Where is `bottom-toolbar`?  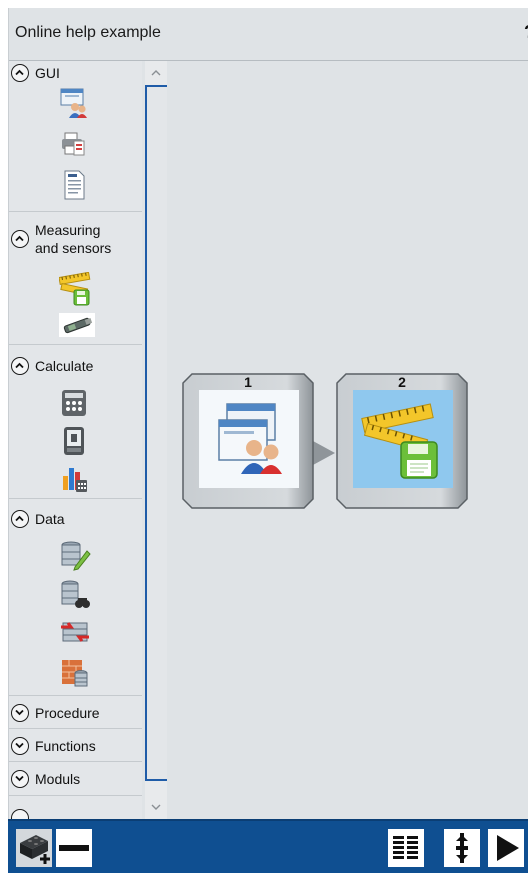
bottom-toolbar is located at coordinates (268, 846).